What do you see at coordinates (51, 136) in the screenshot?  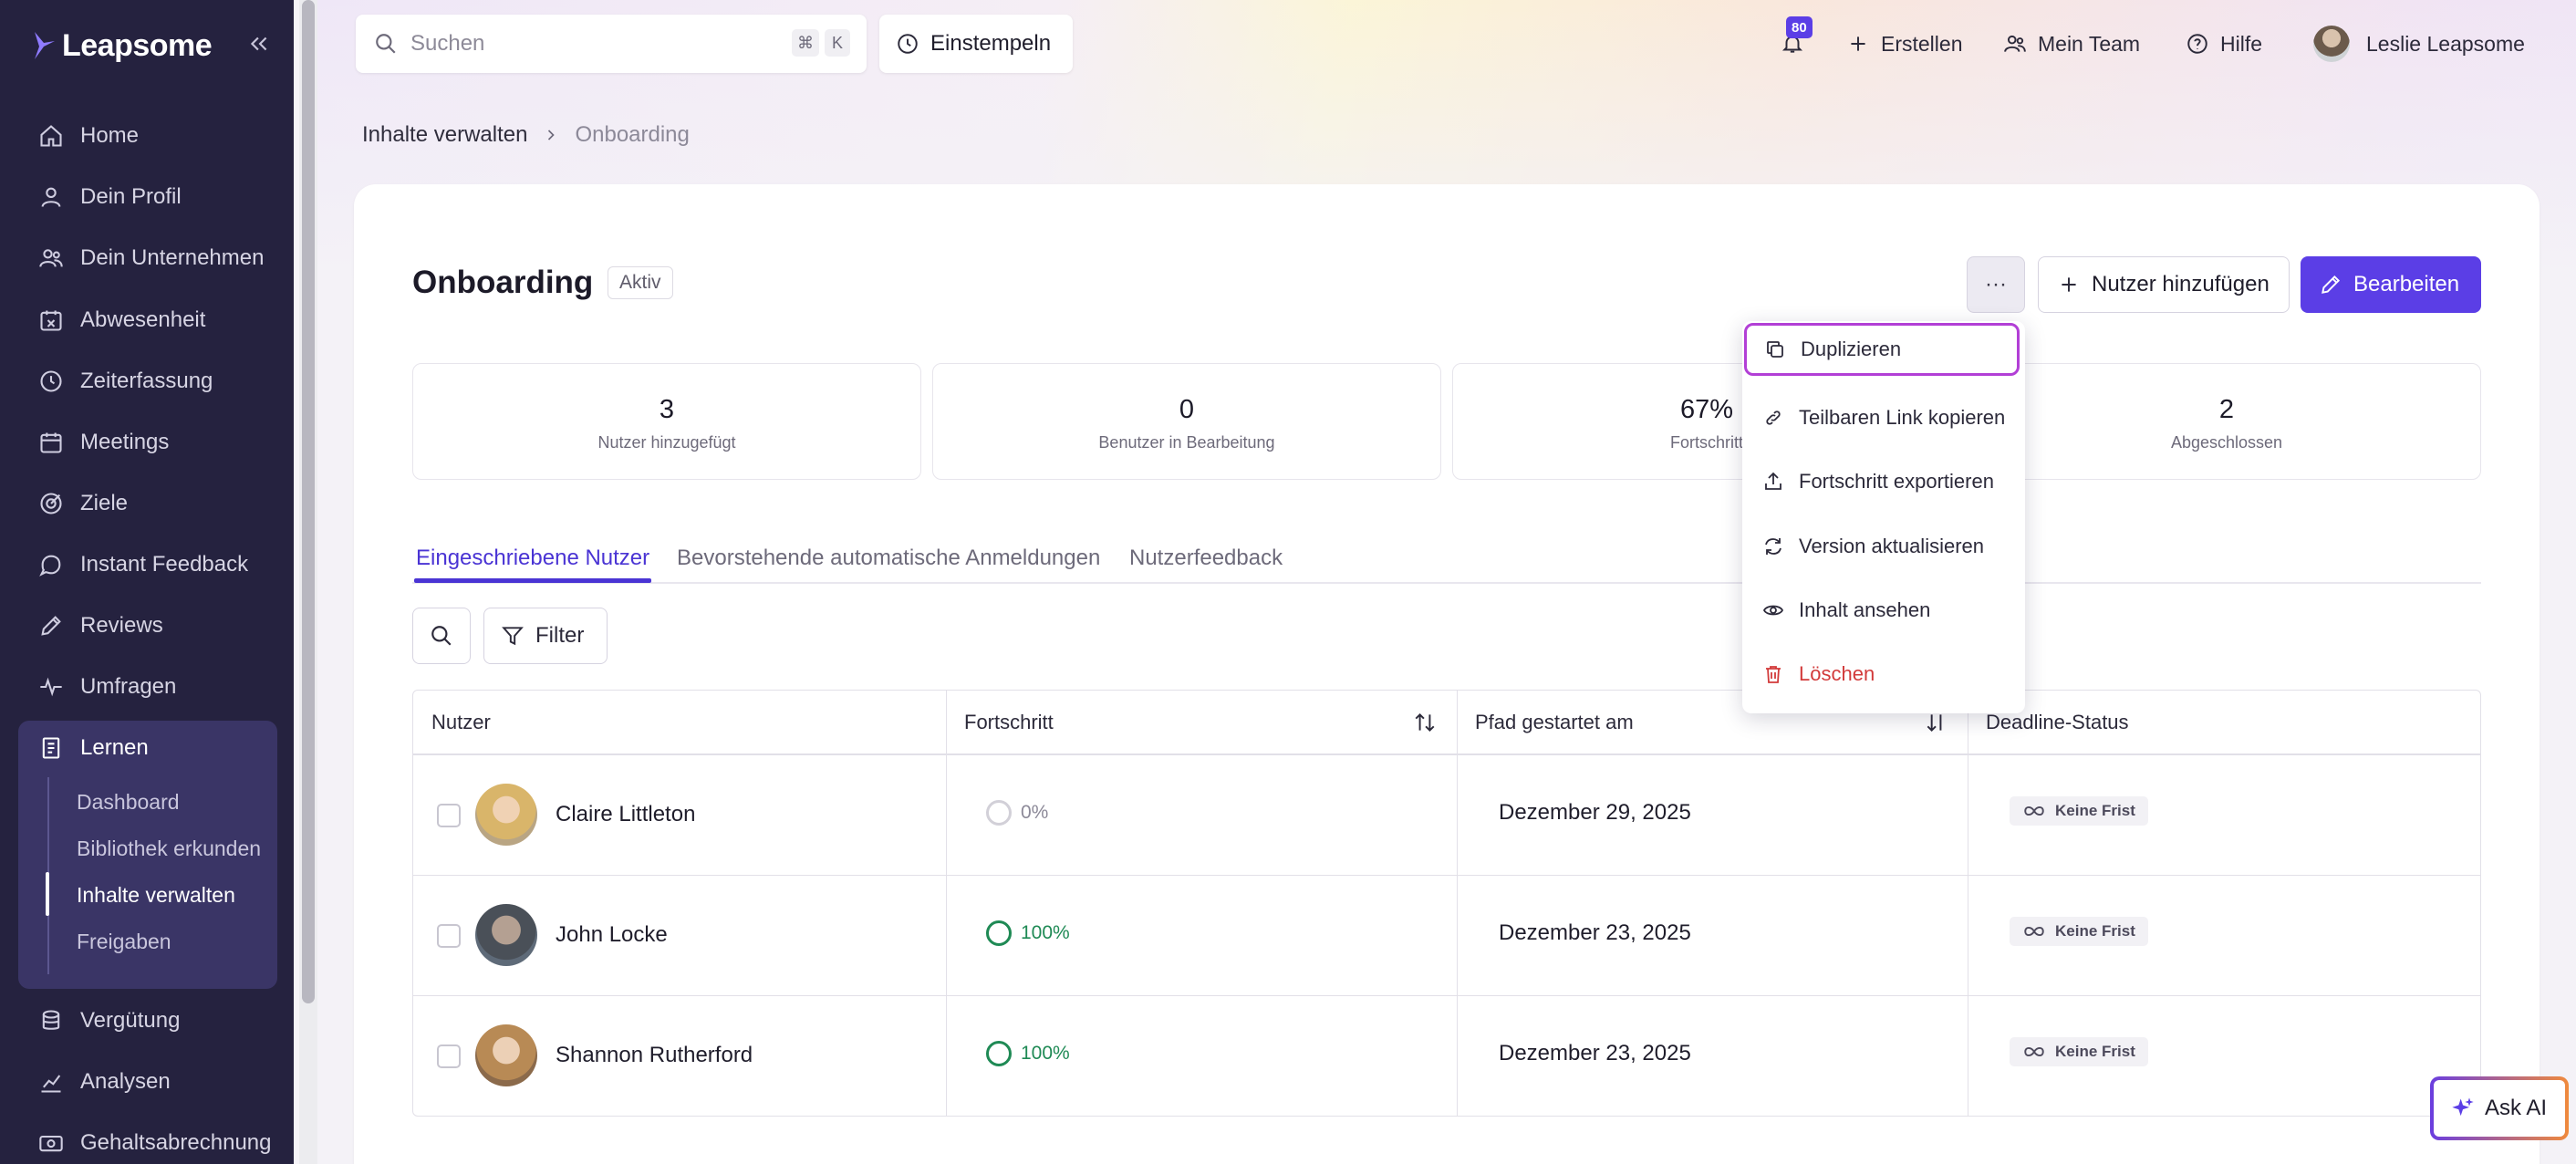 I see `home-icon` at bounding box center [51, 136].